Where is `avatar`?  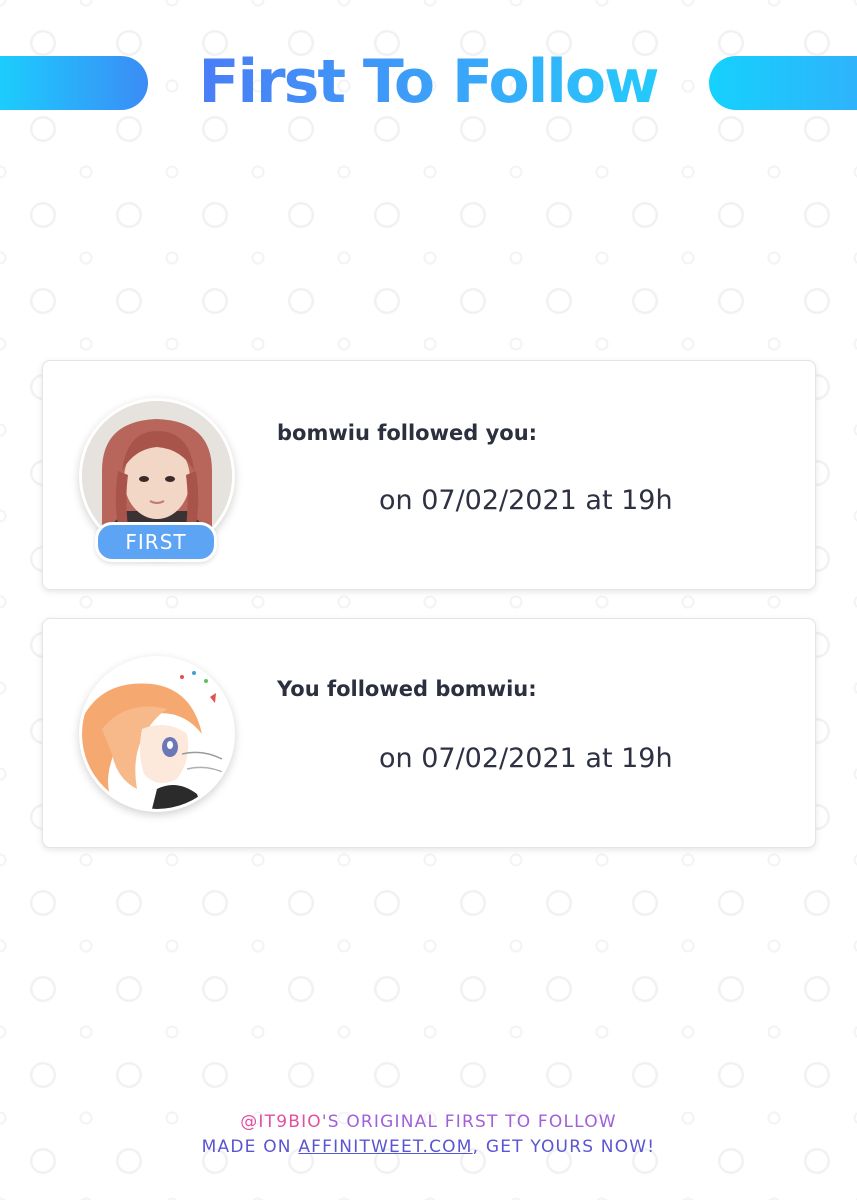
avatar is located at coordinates (157, 734).